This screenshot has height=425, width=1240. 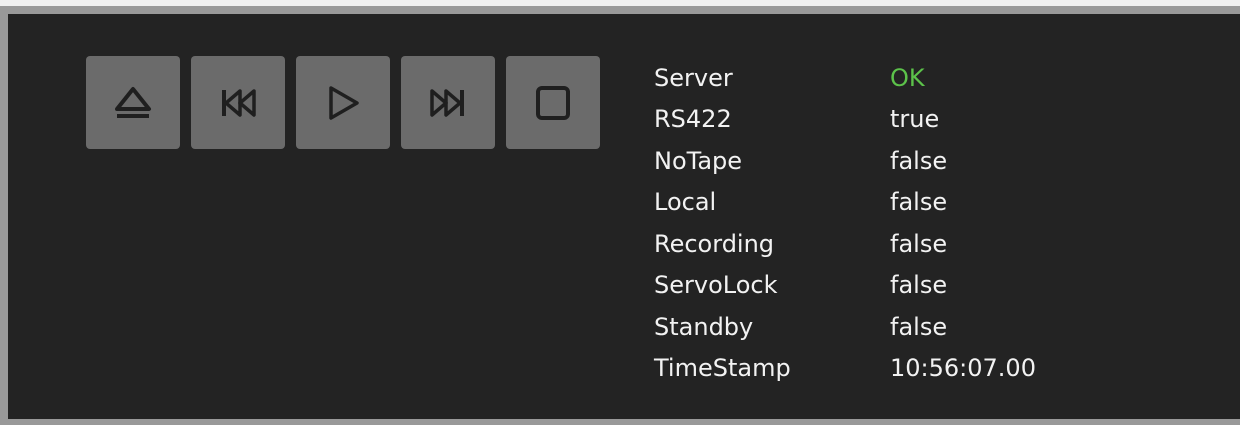 I want to click on status-label: Recording, so click(x=714, y=243).